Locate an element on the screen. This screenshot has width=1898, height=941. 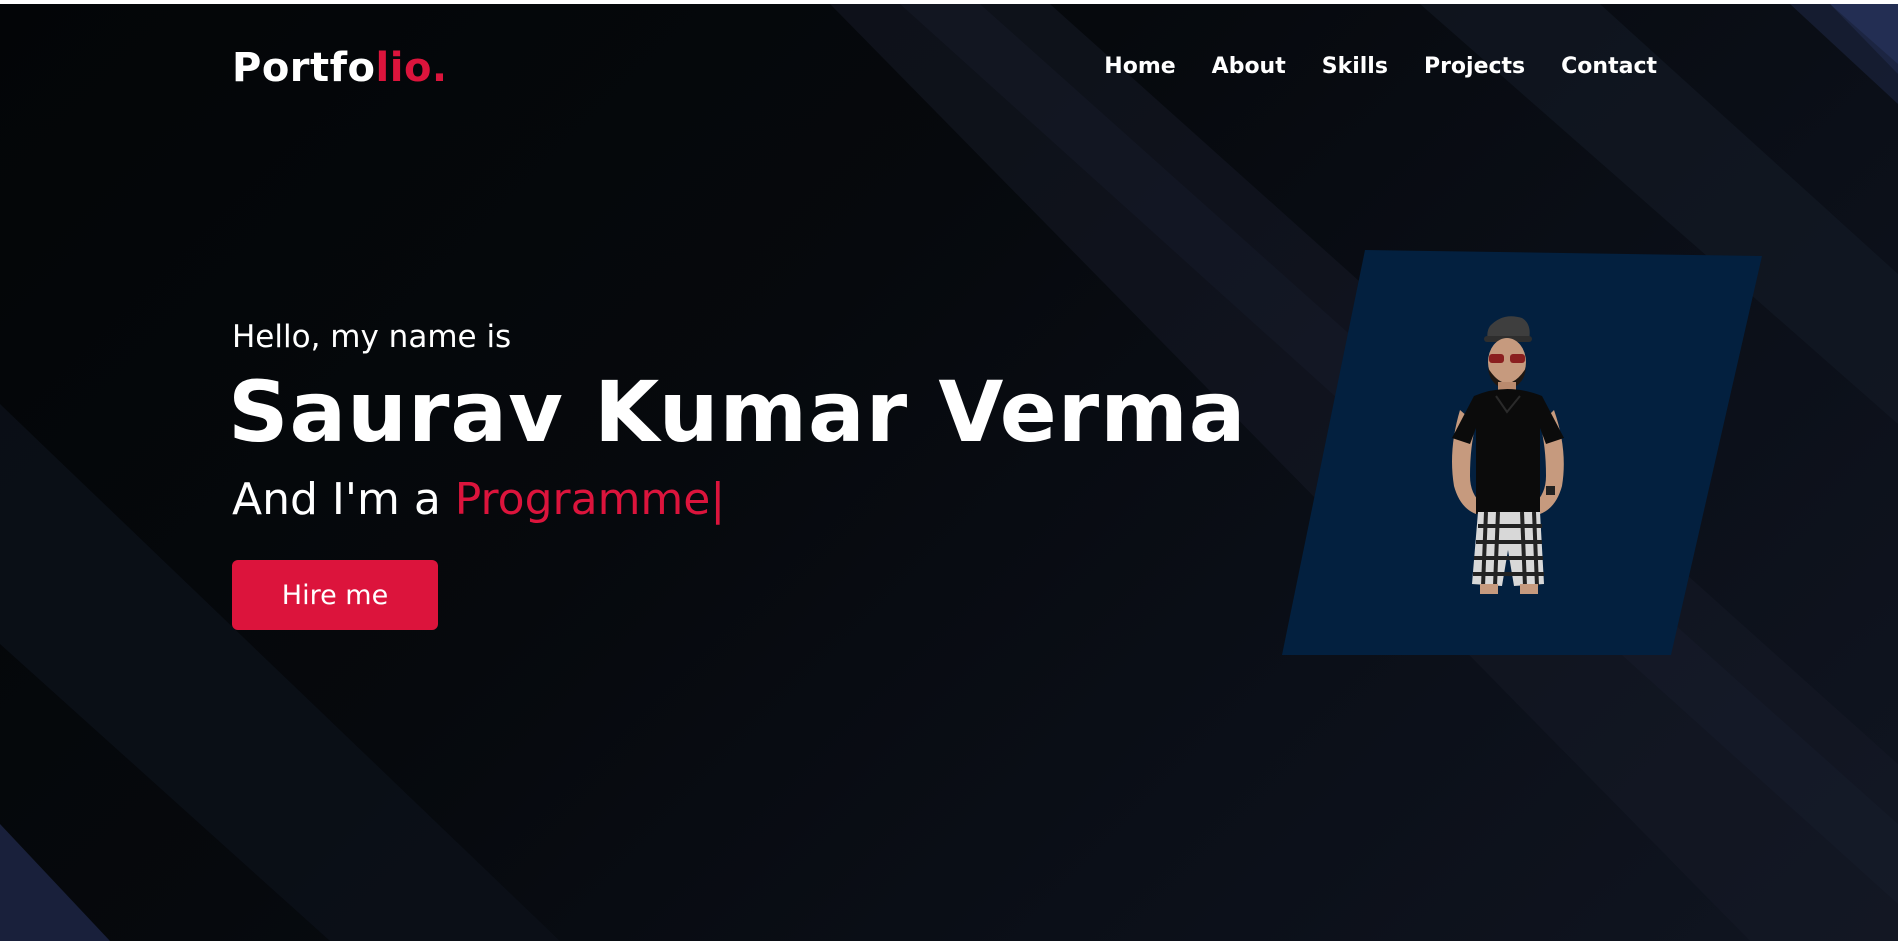
nav-item-projects: Projects is located at coordinates (1474, 67).